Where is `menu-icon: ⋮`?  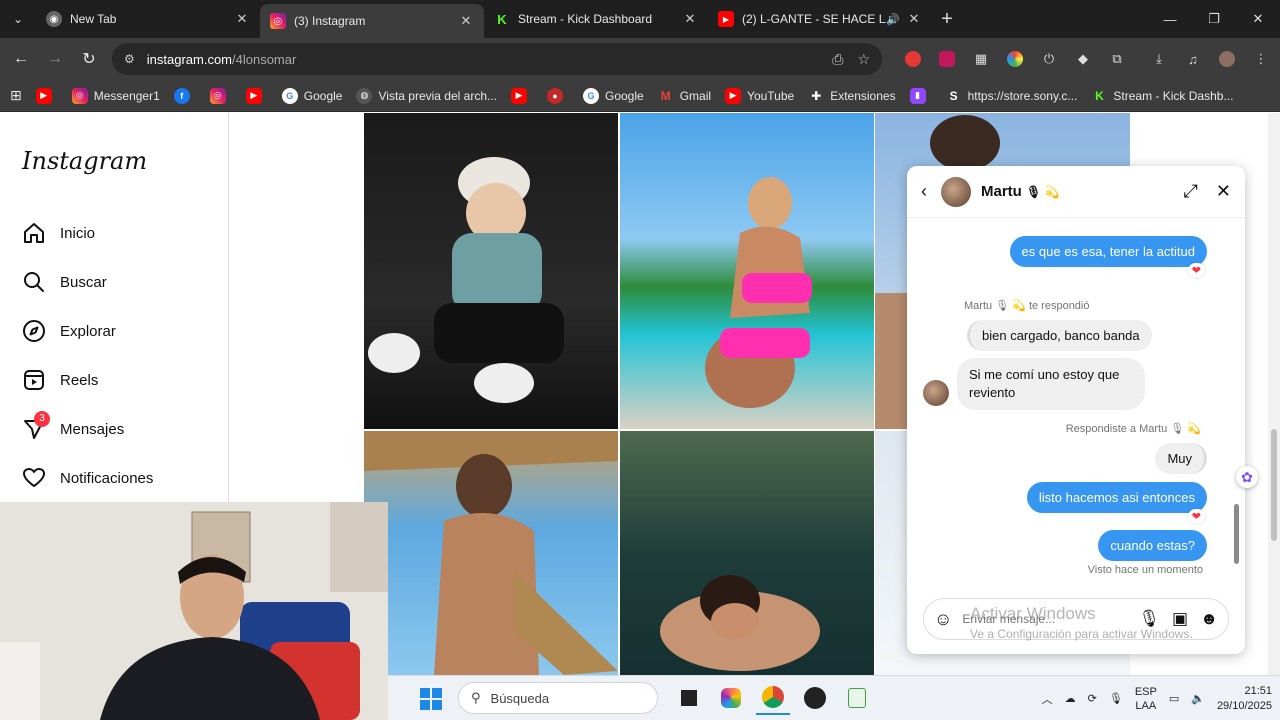
menu-icon: ⋮ is located at coordinates (1261, 59).